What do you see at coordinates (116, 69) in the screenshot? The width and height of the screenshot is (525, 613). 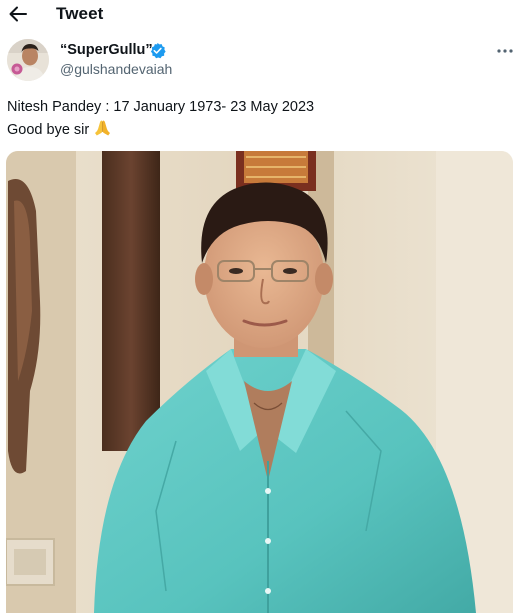 I see `author-handle: @gulshandevaiah` at bounding box center [116, 69].